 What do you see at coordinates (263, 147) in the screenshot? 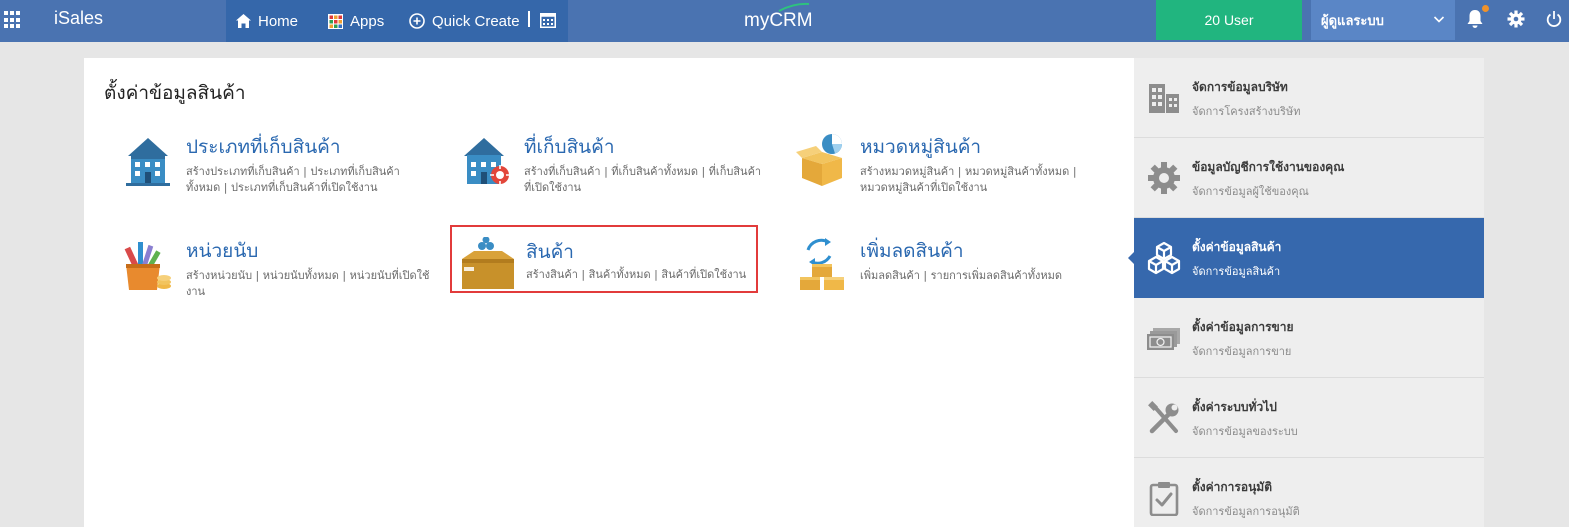
I see `card-title: ประเภทที่เก็บสินค้า` at bounding box center [263, 147].